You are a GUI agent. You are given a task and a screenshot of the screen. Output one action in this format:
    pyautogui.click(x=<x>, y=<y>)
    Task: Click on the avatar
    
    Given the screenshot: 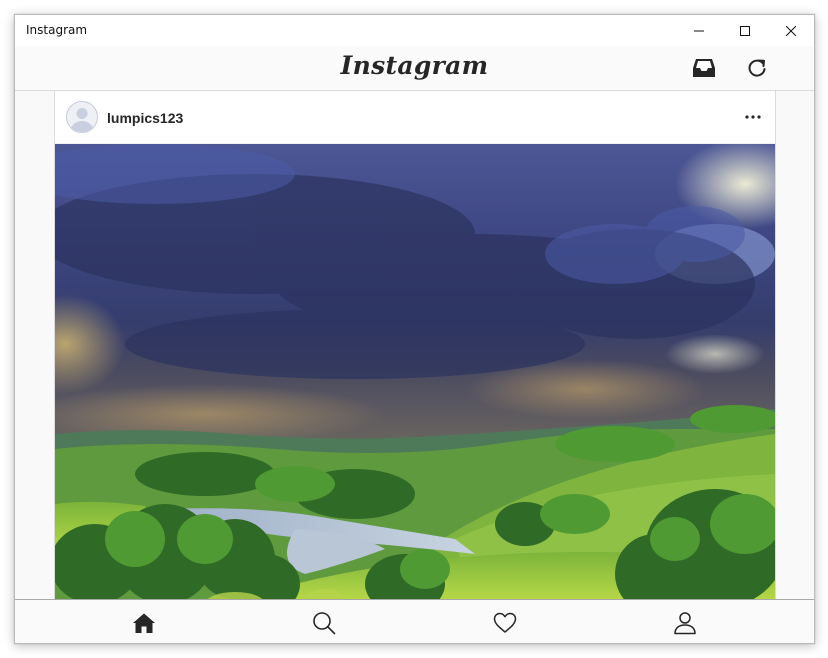 What is the action you would take?
    pyautogui.click(x=82, y=117)
    